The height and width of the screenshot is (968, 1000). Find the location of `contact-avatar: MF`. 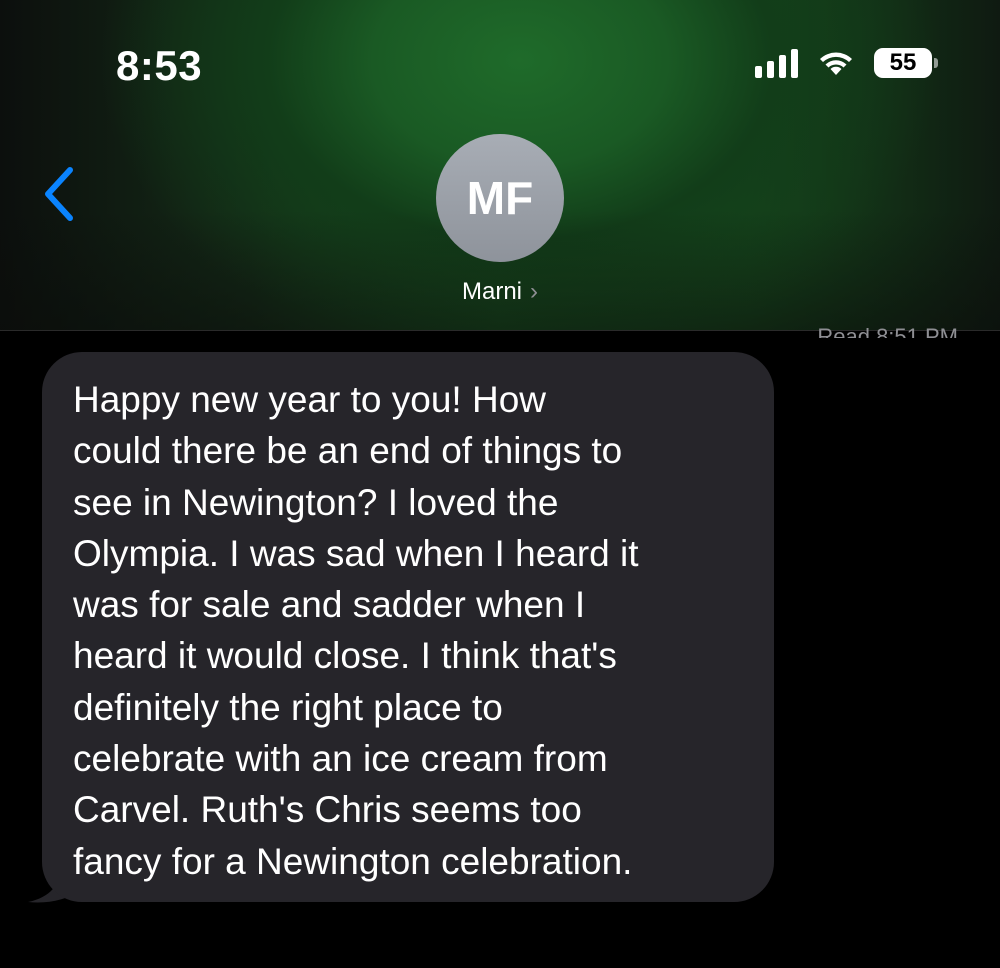

contact-avatar: MF is located at coordinates (500, 198).